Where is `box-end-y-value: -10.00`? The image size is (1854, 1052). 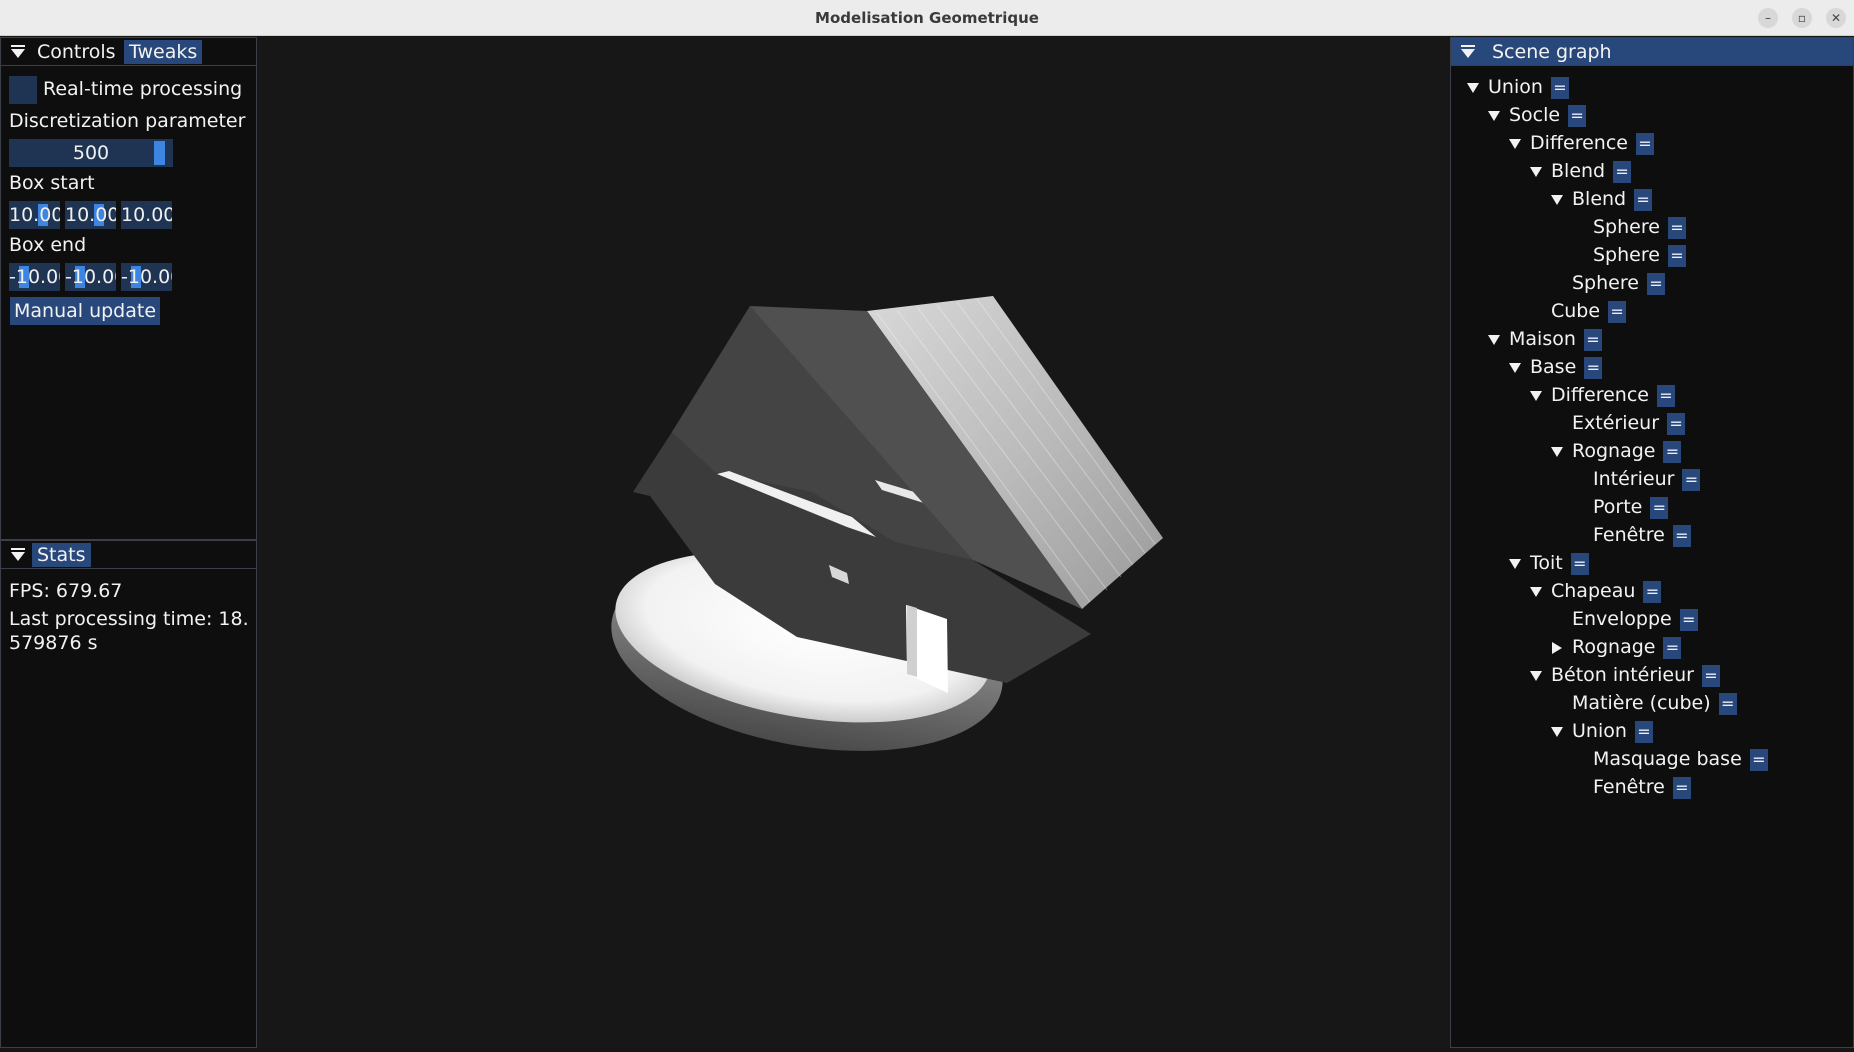
box-end-y-value: -10.00 is located at coordinates (90, 277).